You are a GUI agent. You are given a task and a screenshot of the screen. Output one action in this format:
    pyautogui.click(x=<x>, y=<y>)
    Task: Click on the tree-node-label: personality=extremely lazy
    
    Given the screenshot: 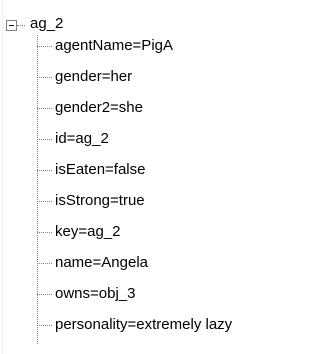 What is the action you would take?
    pyautogui.click(x=144, y=324)
    